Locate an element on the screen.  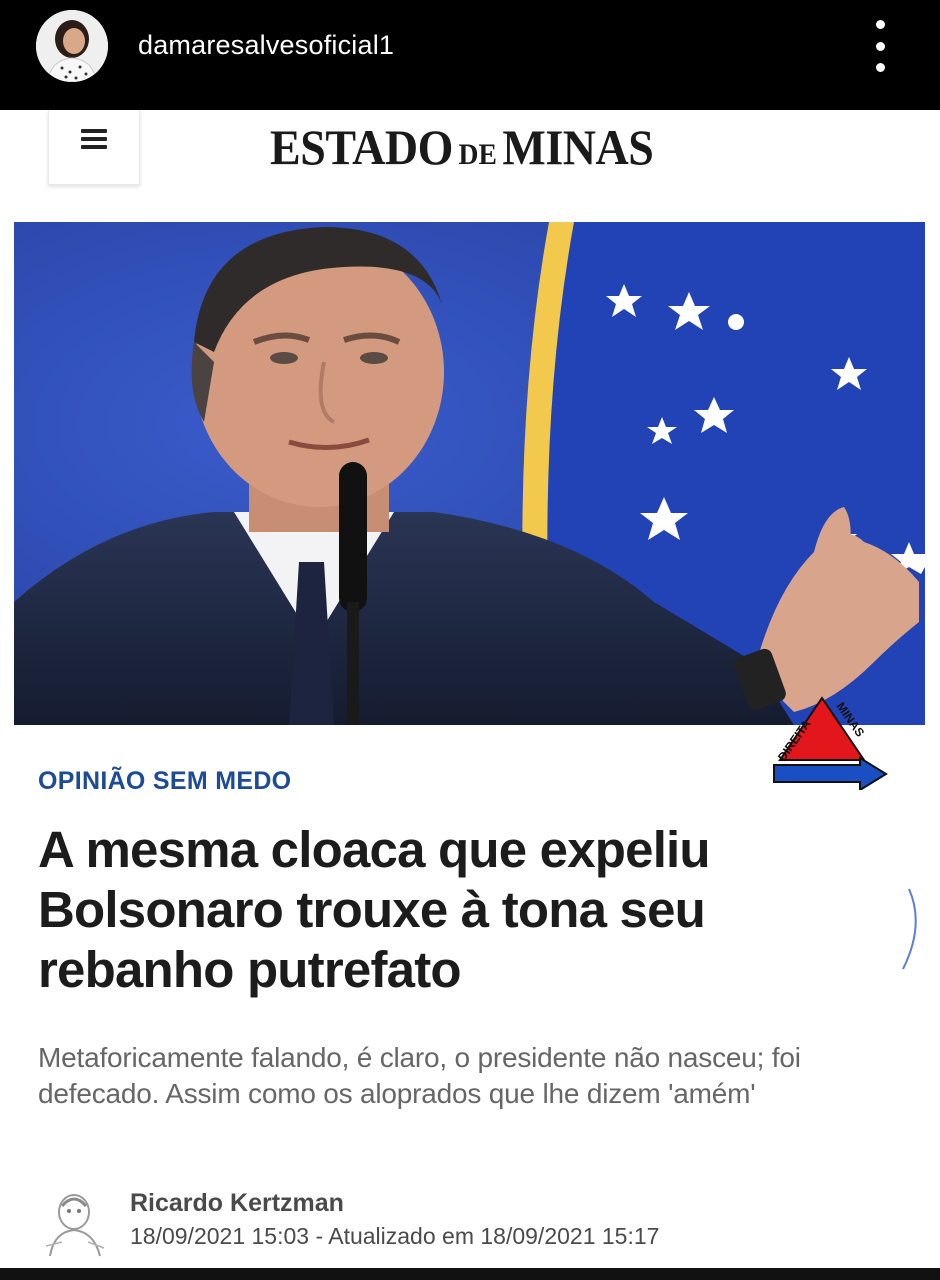
logo-word-minas: MINAS is located at coordinates (578, 147).